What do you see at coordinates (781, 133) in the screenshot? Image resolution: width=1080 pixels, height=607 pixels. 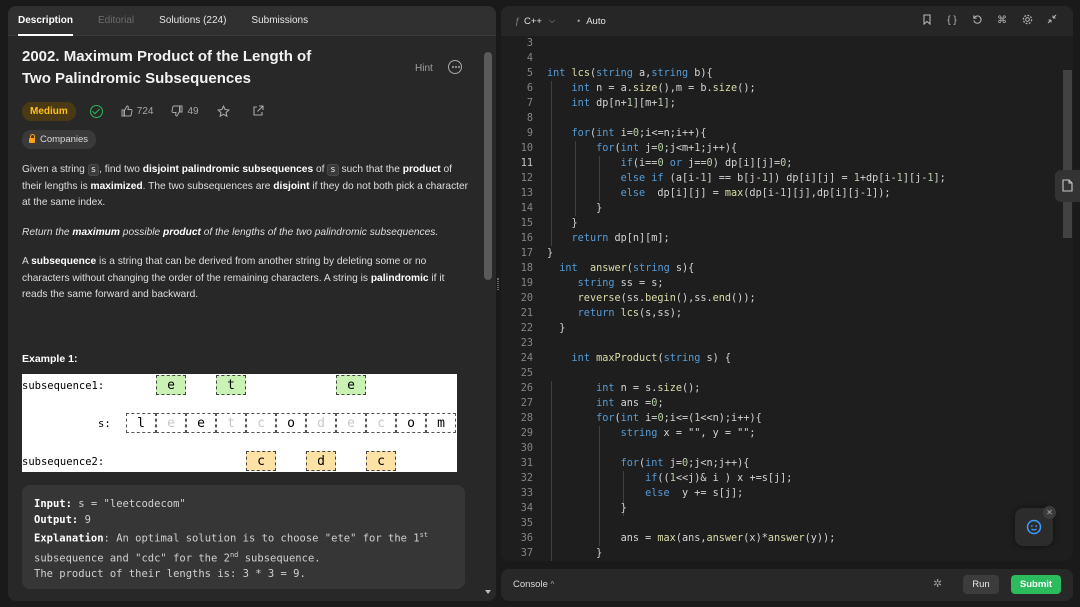 I see `code-line: 9 for(int i=0;i<=n;i++){` at bounding box center [781, 133].